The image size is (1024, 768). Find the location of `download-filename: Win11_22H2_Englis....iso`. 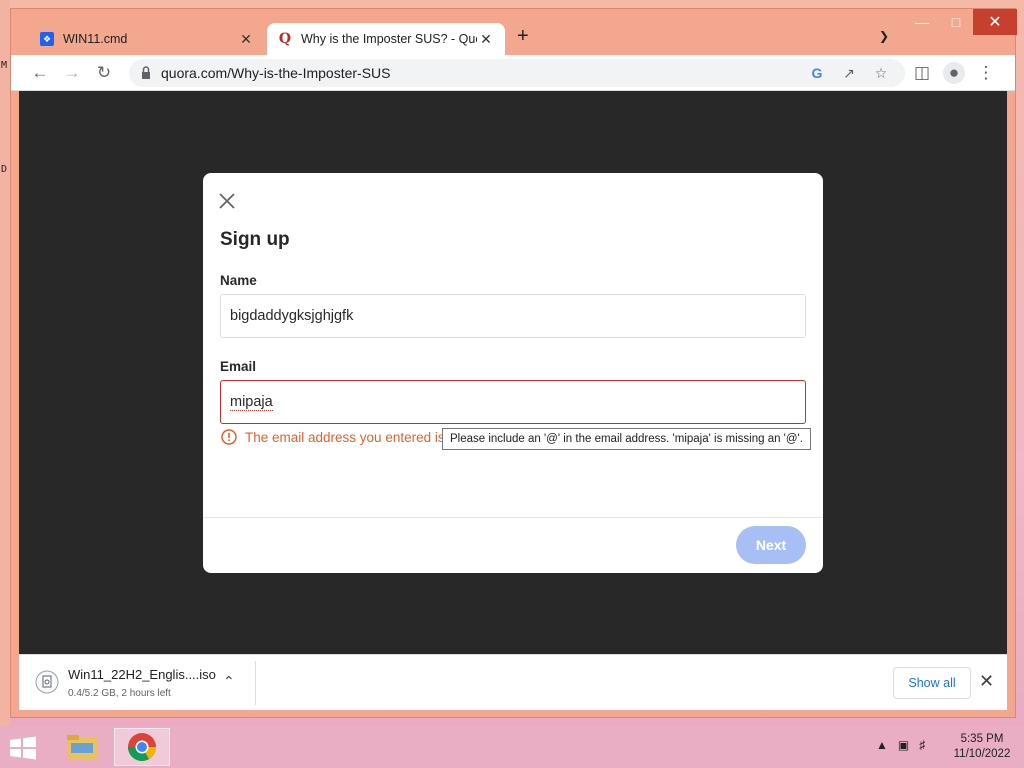

download-filename: Win11_22H2_Englis....iso is located at coordinates (142, 674).